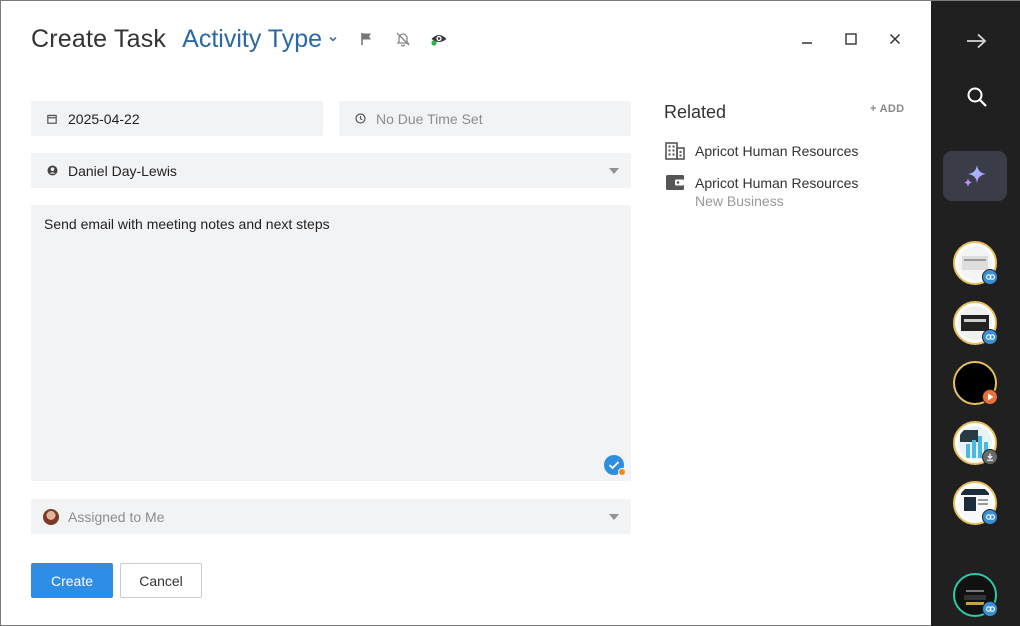 The width and height of the screenshot is (1020, 626). Describe the element at coordinates (990, 397) in the screenshot. I see `play-icon` at that location.